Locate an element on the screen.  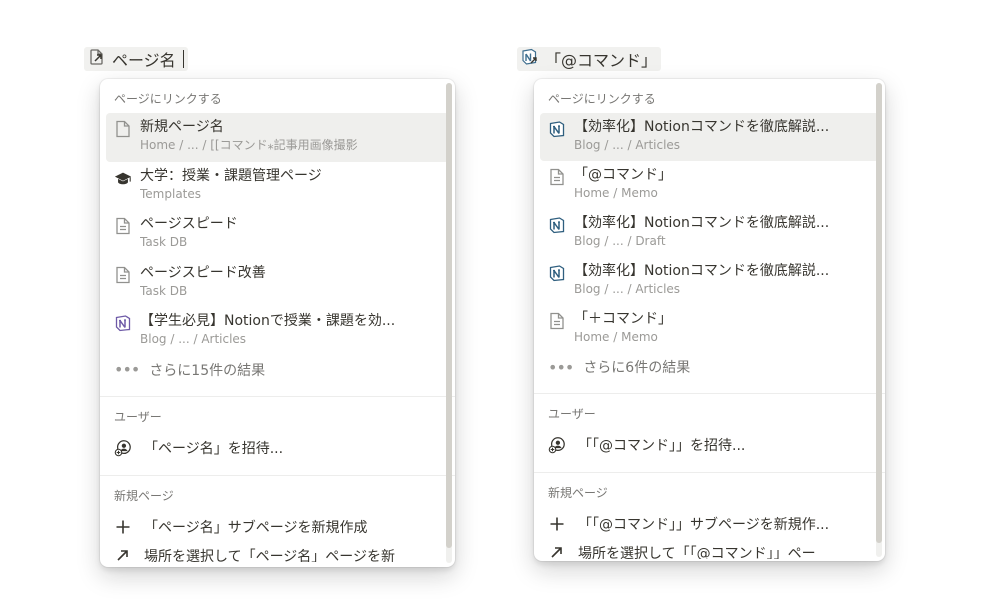
more-results-button: ••• さらに15件の結果 is located at coordinates (277, 370).